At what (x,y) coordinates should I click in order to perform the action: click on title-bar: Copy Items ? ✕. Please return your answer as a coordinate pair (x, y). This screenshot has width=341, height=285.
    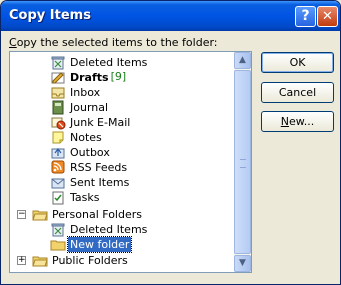
    Looking at the image, I should click on (170, 16).